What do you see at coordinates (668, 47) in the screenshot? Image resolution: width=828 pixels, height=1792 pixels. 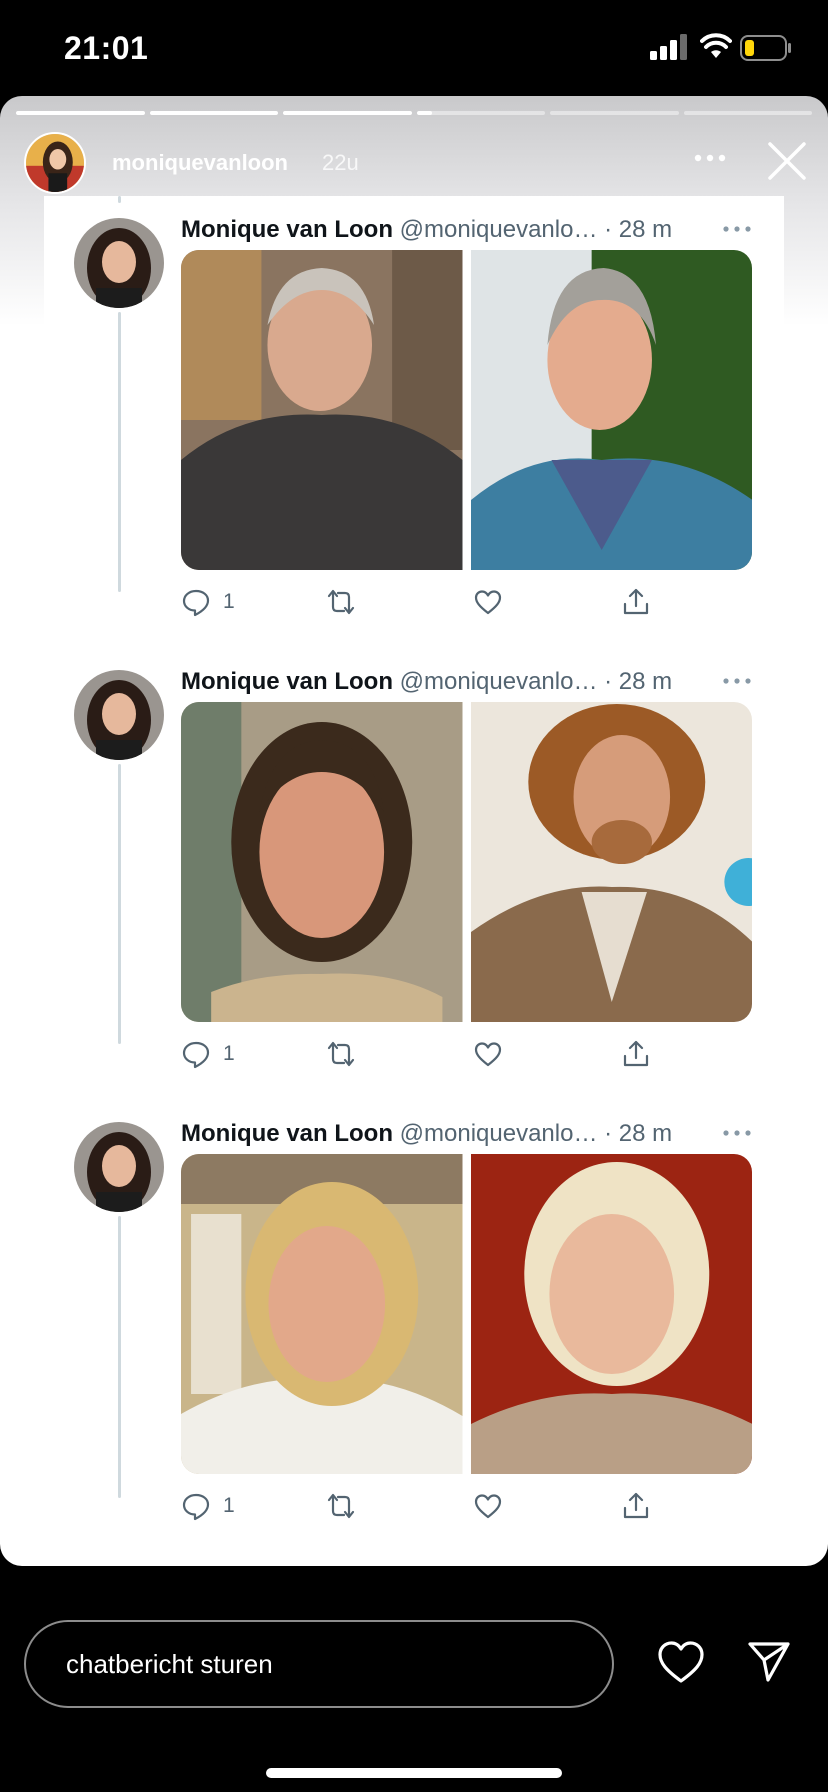 I see `signal-icon` at bounding box center [668, 47].